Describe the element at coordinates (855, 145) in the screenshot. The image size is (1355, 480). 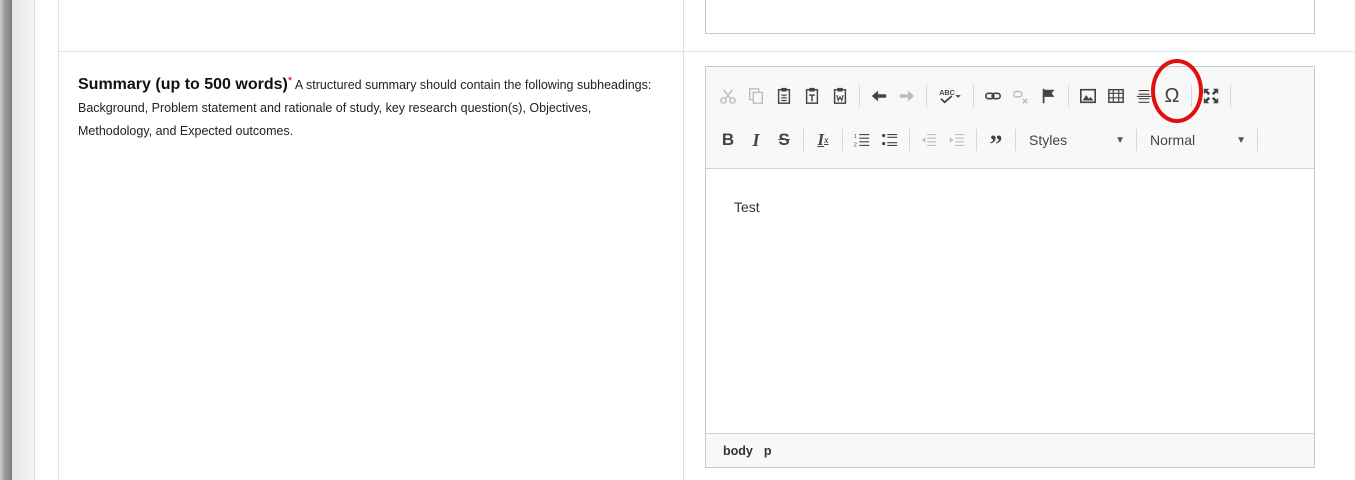
I see `svg-text: 2` at that location.